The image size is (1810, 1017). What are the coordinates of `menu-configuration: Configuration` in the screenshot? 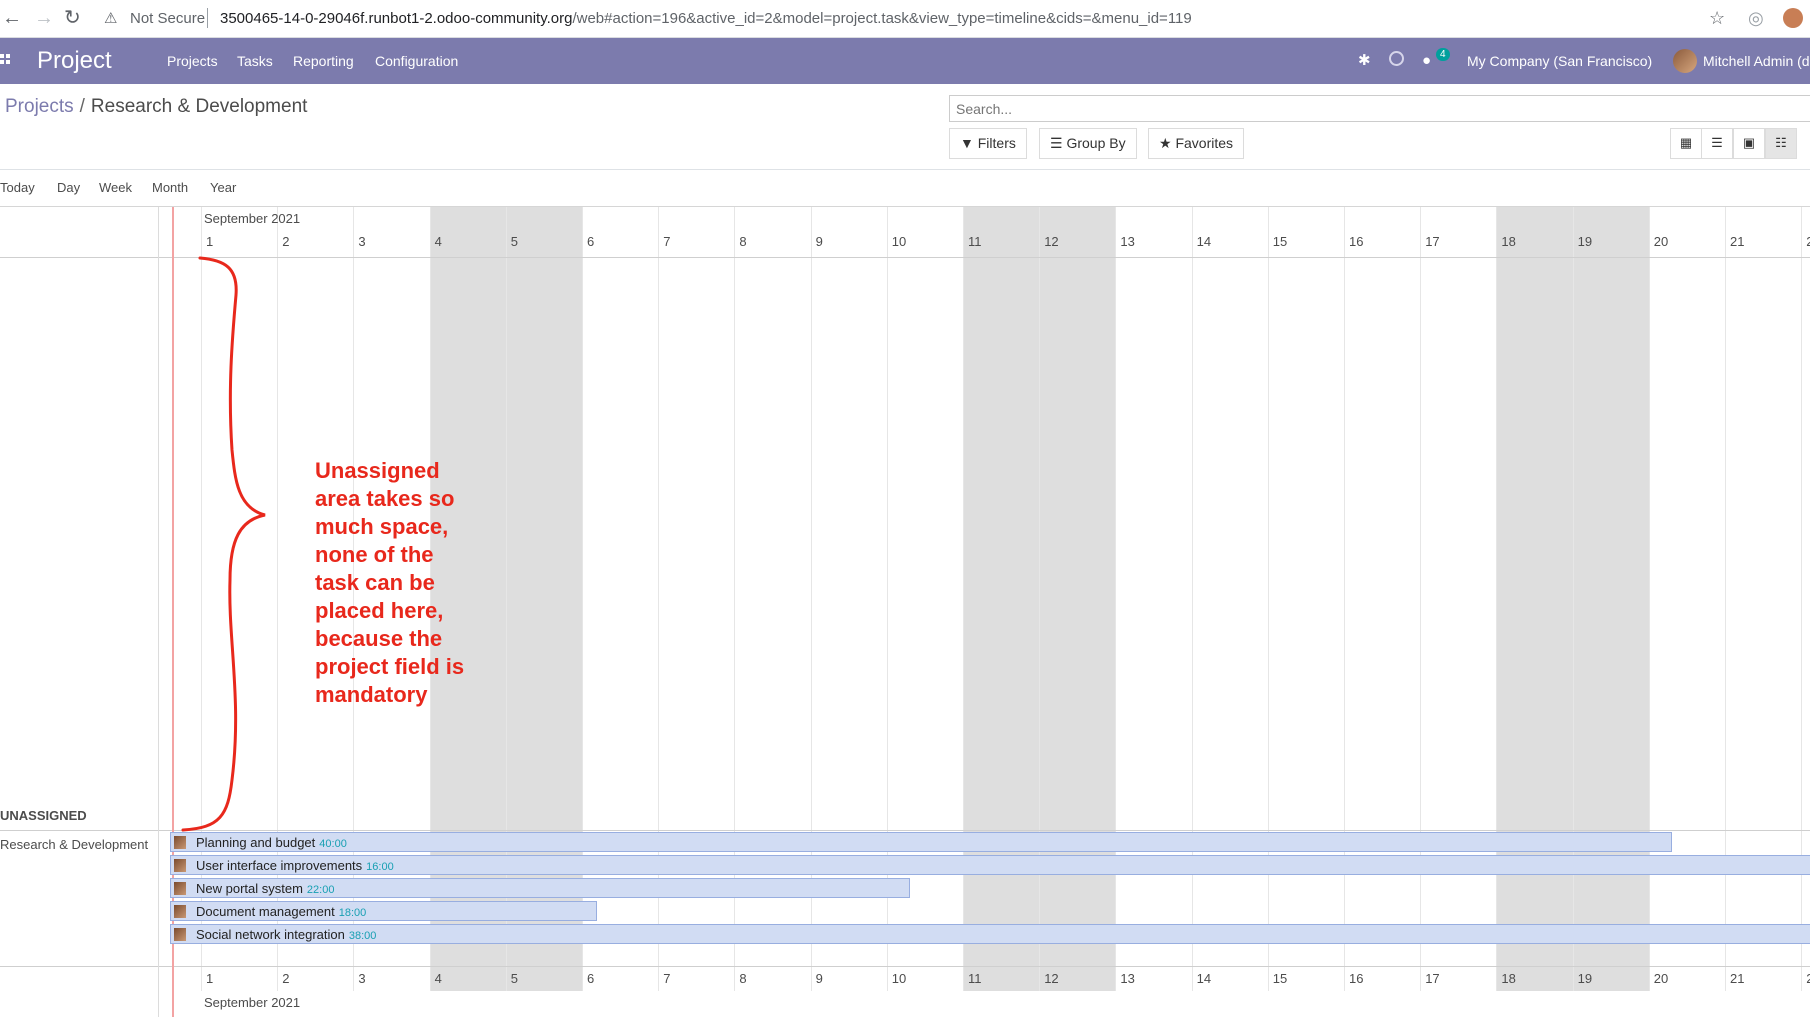 It's located at (416, 61).